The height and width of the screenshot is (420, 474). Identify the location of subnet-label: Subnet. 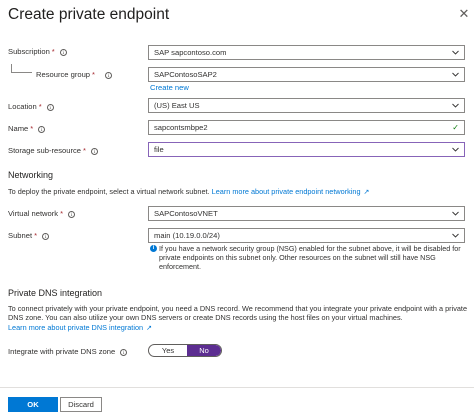
(20, 235).